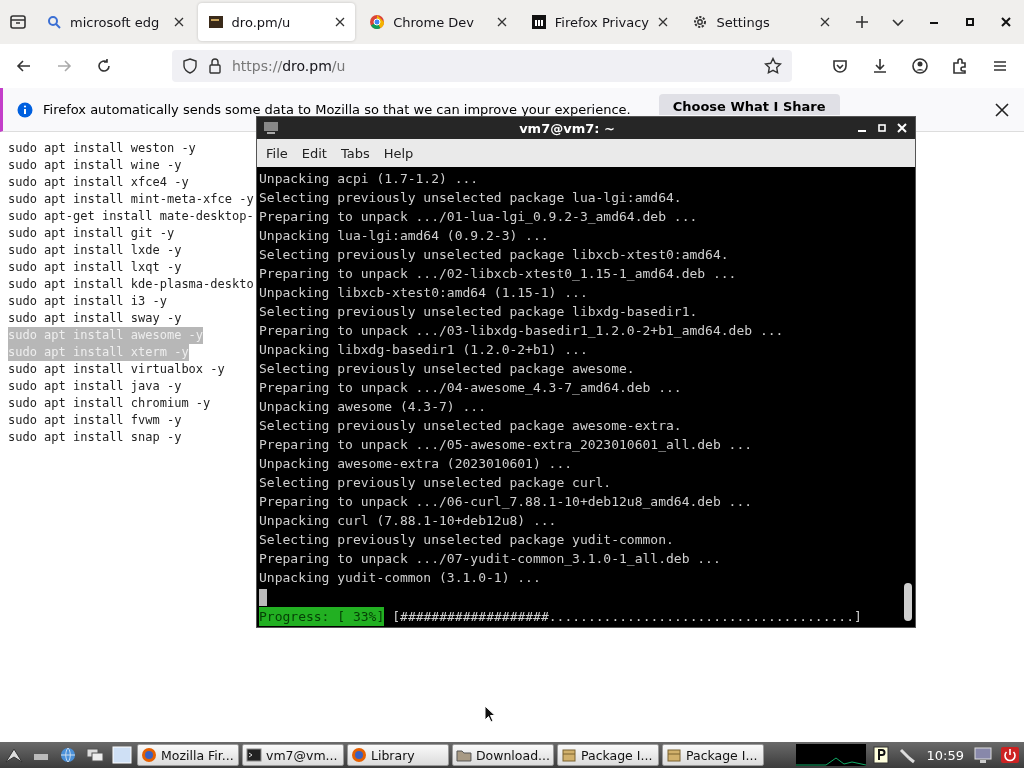 Image resolution: width=1024 pixels, height=768 pixels. Describe the element at coordinates (68, 755) in the screenshot. I see `globe-icon` at that location.